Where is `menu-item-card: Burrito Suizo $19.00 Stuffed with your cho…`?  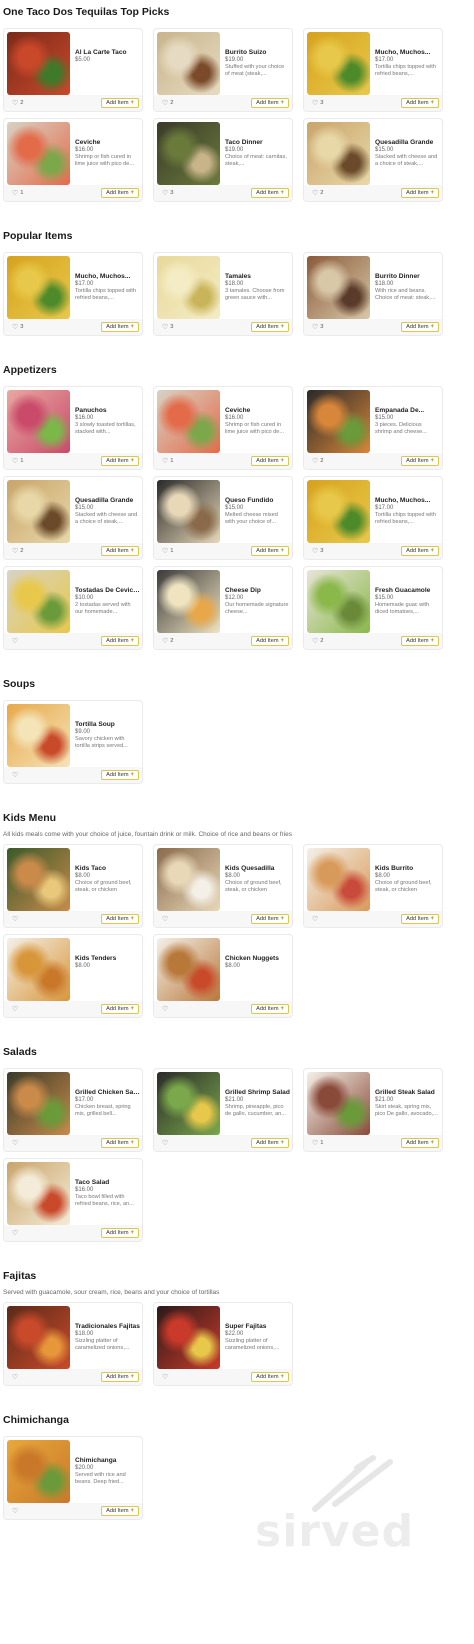 menu-item-card: Burrito Suizo $19.00 Stuffed with your cho… is located at coordinates (223, 70).